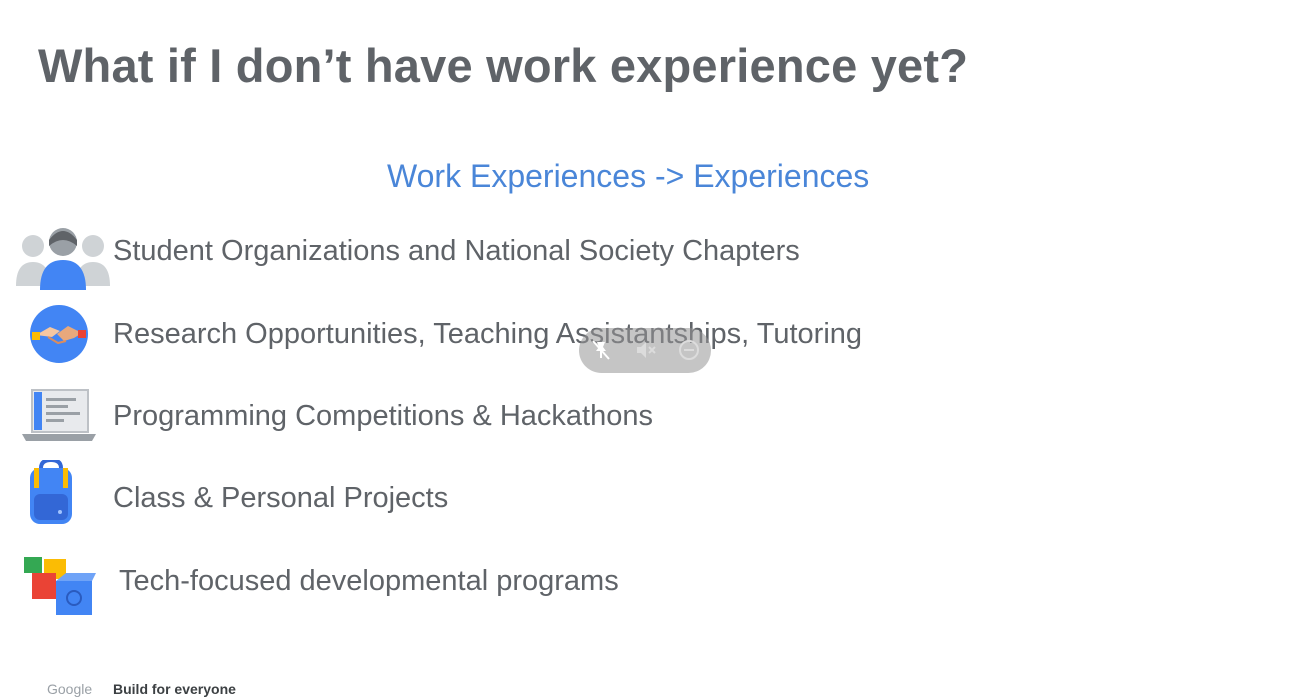 Image resolution: width=1289 pixels, height=697 pixels. I want to click on slide-subtitle: Work Experiences -> Experiences, so click(628, 176).